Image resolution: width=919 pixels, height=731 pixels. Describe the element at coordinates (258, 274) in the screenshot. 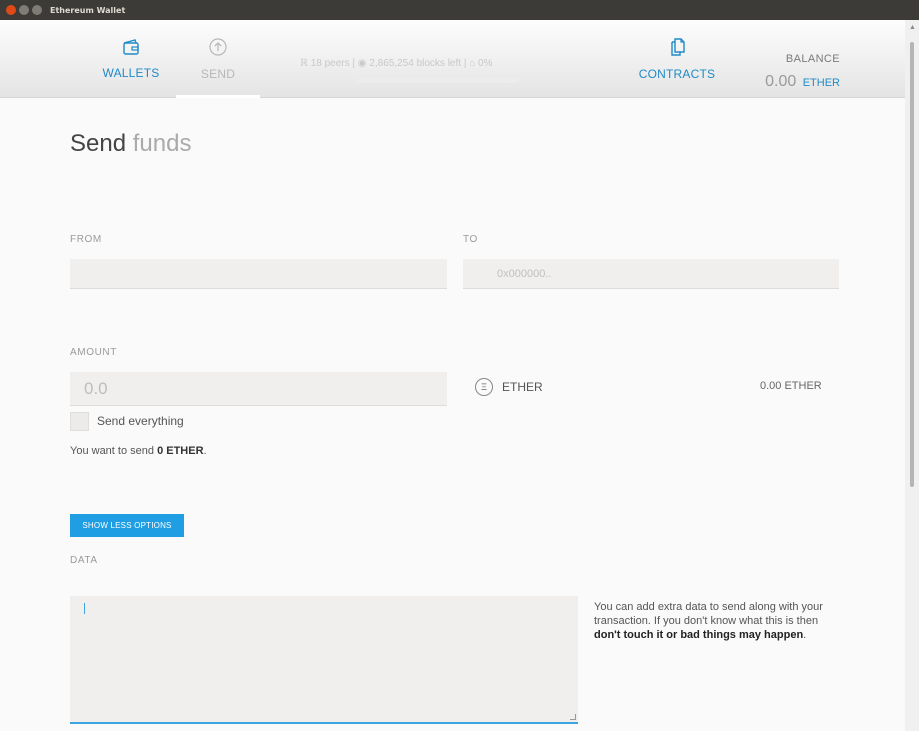

I see `from-field` at that location.